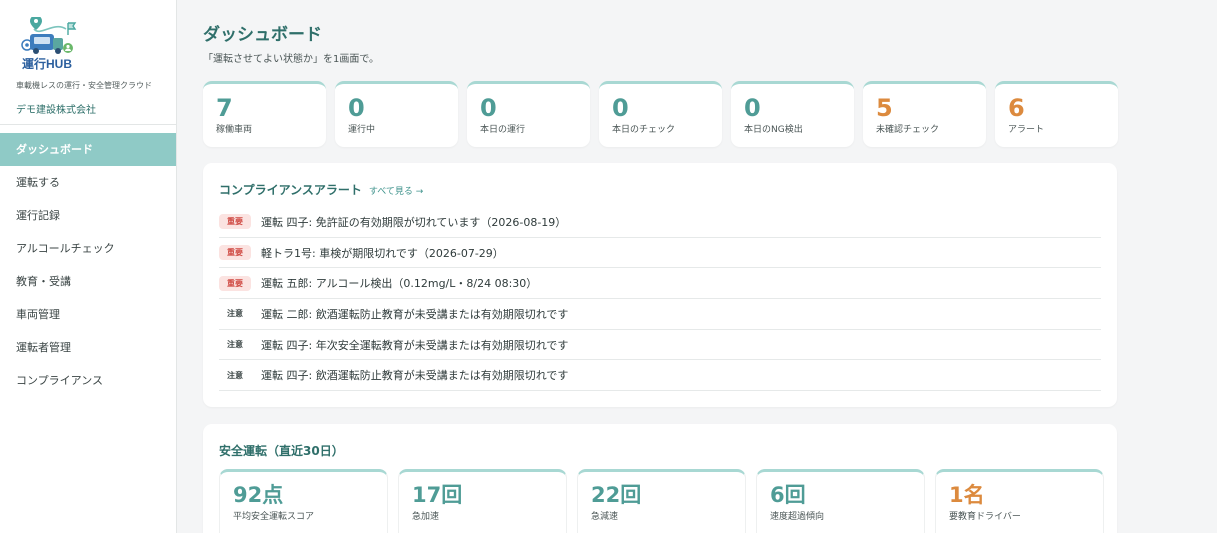 Image resolution: width=1217 pixels, height=533 pixels. What do you see at coordinates (967, 495) in the screenshot?
I see `safety-value: 1名` at bounding box center [967, 495].